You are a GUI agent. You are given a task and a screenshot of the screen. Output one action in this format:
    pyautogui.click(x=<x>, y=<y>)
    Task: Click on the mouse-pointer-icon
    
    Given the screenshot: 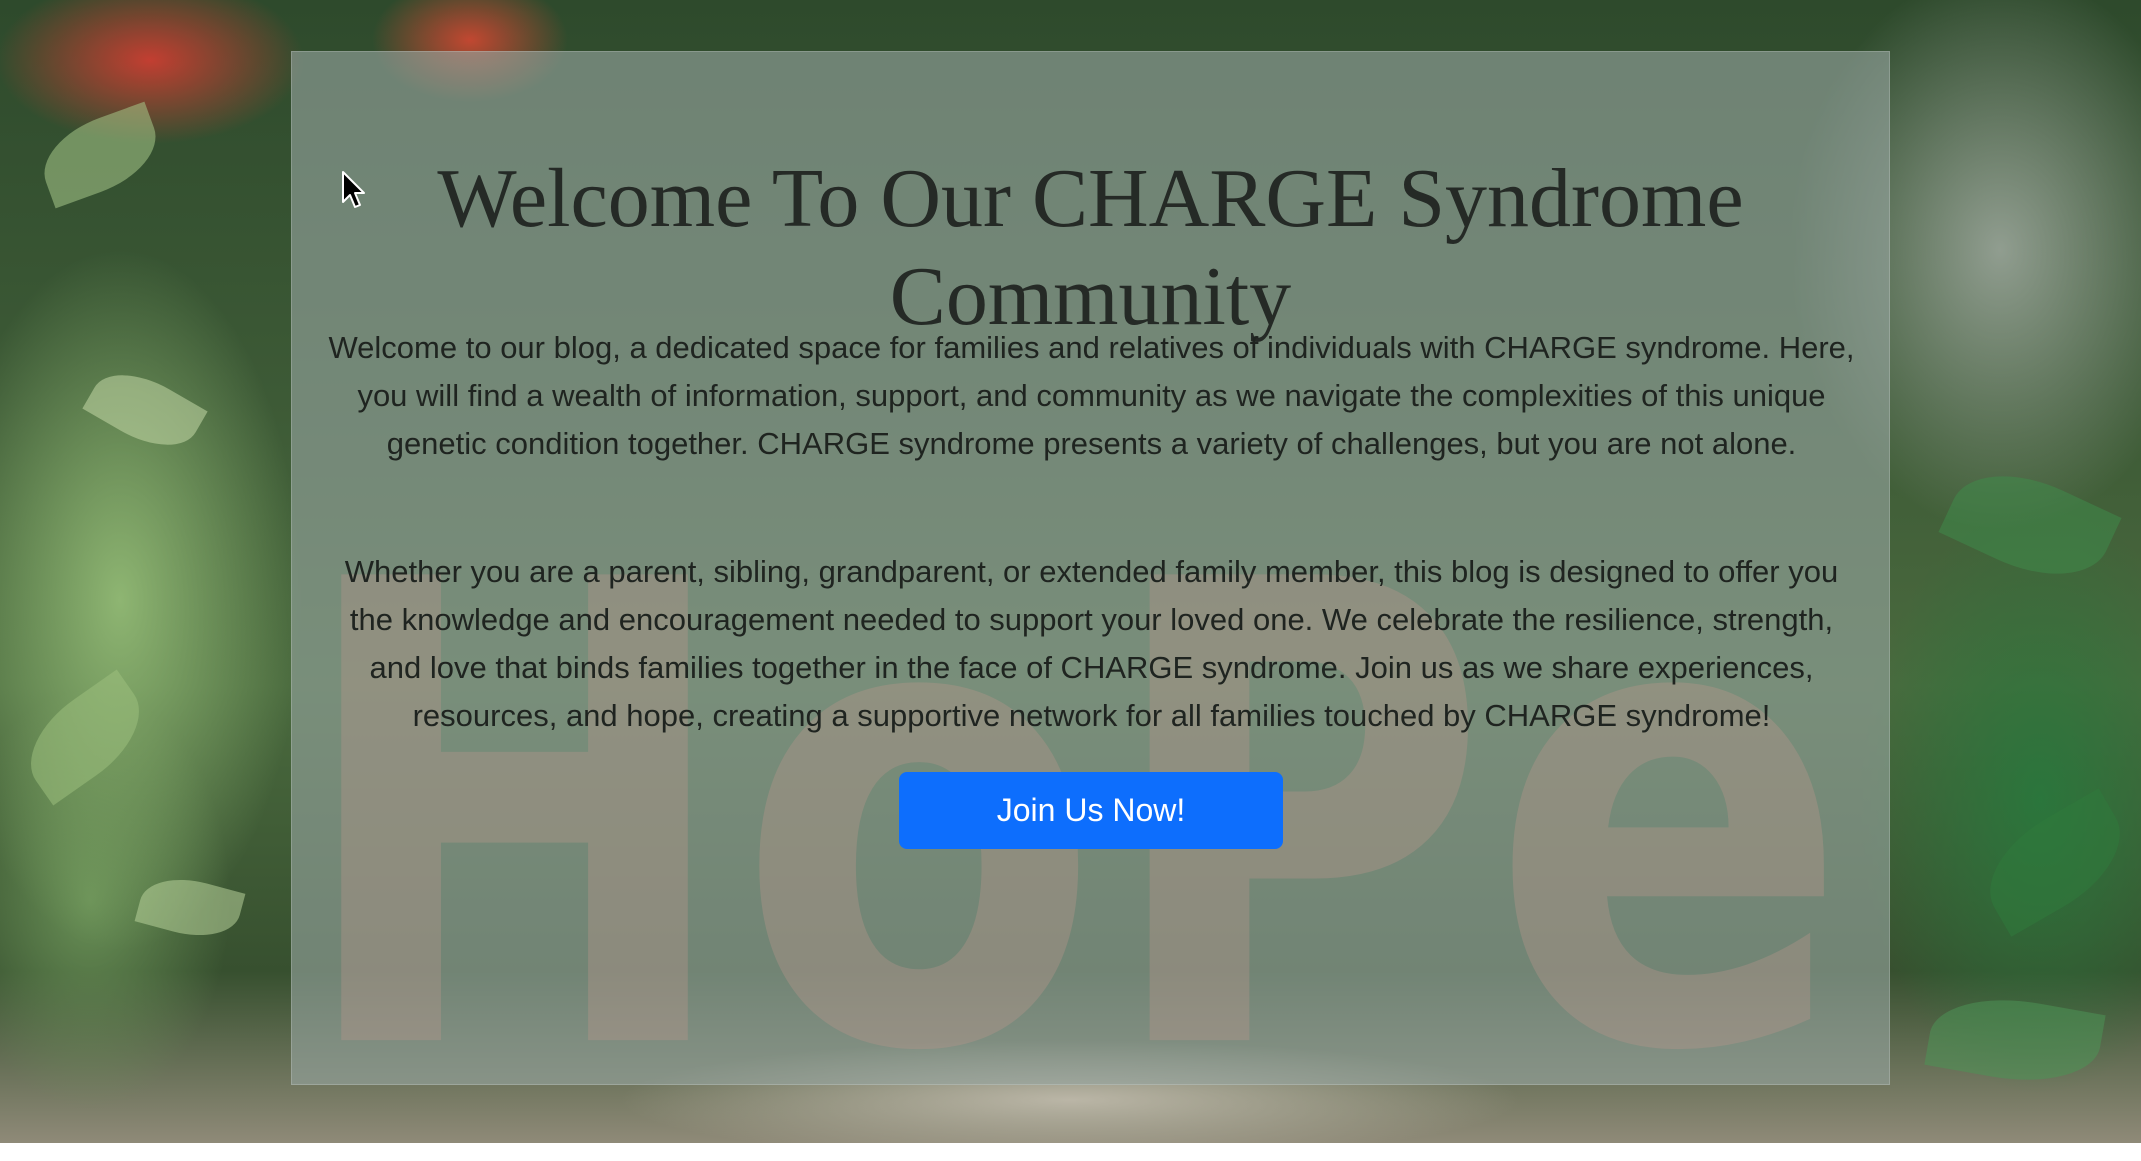 What is the action you would take?
    pyautogui.click(x=353, y=189)
    